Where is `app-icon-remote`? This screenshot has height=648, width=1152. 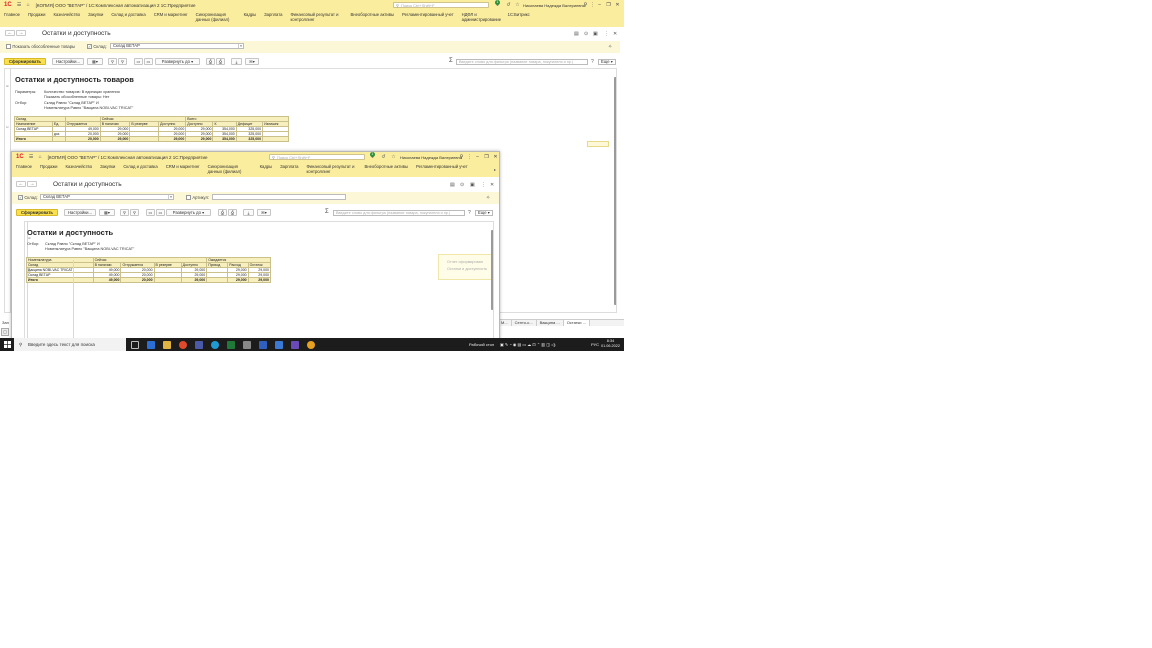 app-icon-remote is located at coordinates (199, 345).